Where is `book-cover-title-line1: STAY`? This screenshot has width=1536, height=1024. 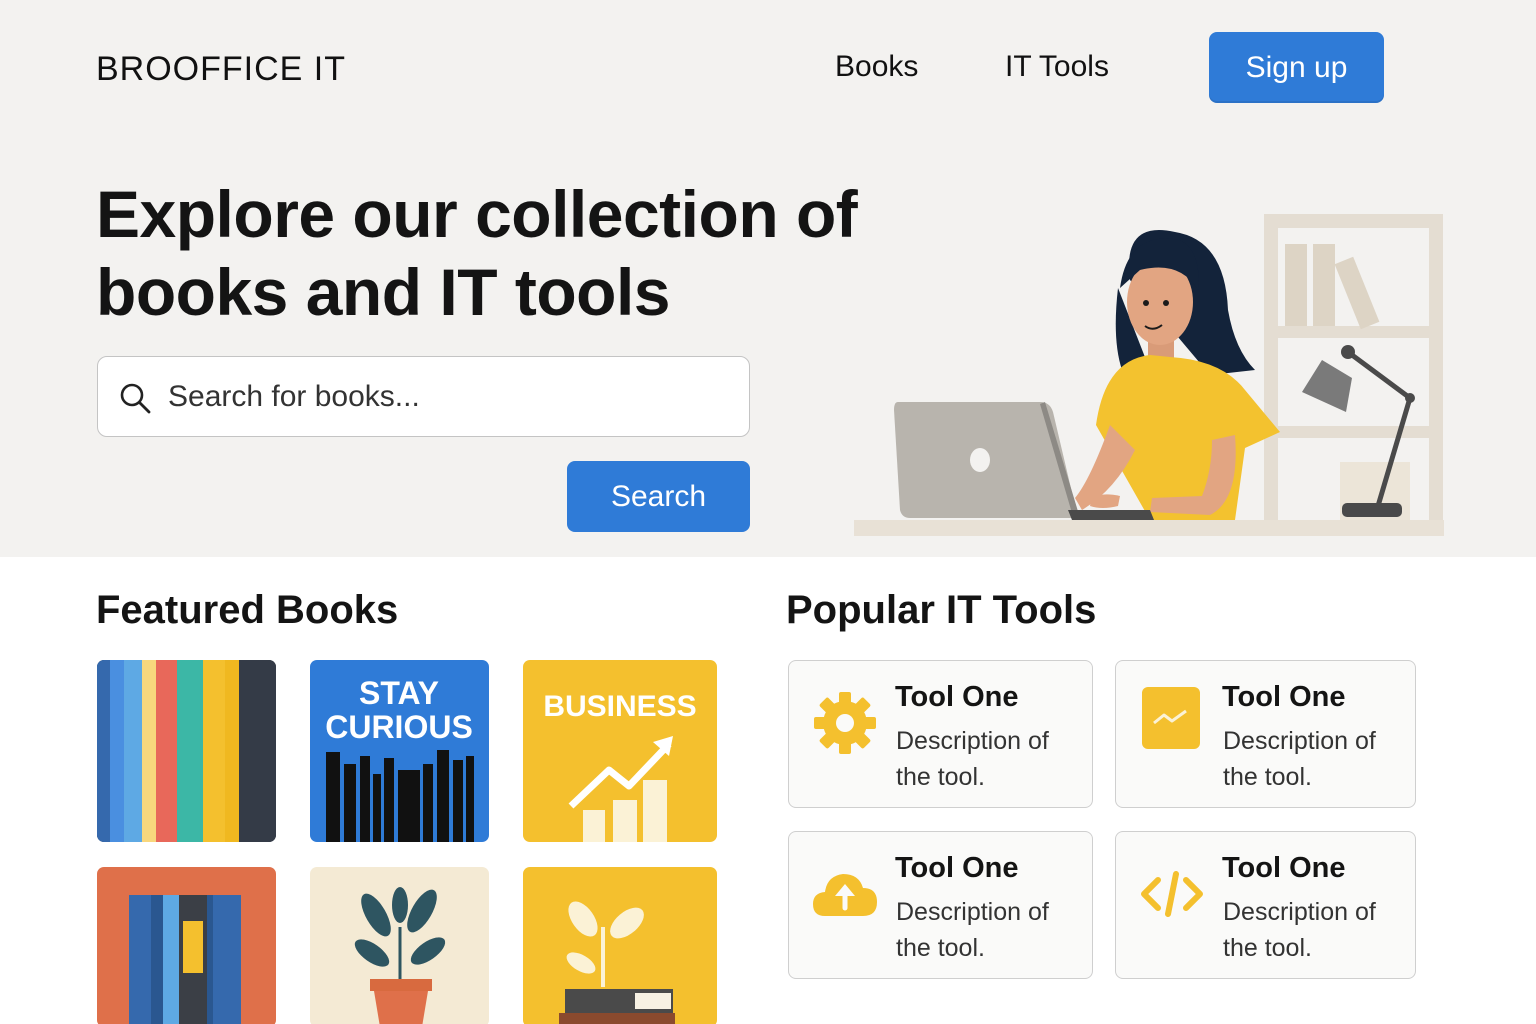
book-cover-title-line1: STAY is located at coordinates (399, 693).